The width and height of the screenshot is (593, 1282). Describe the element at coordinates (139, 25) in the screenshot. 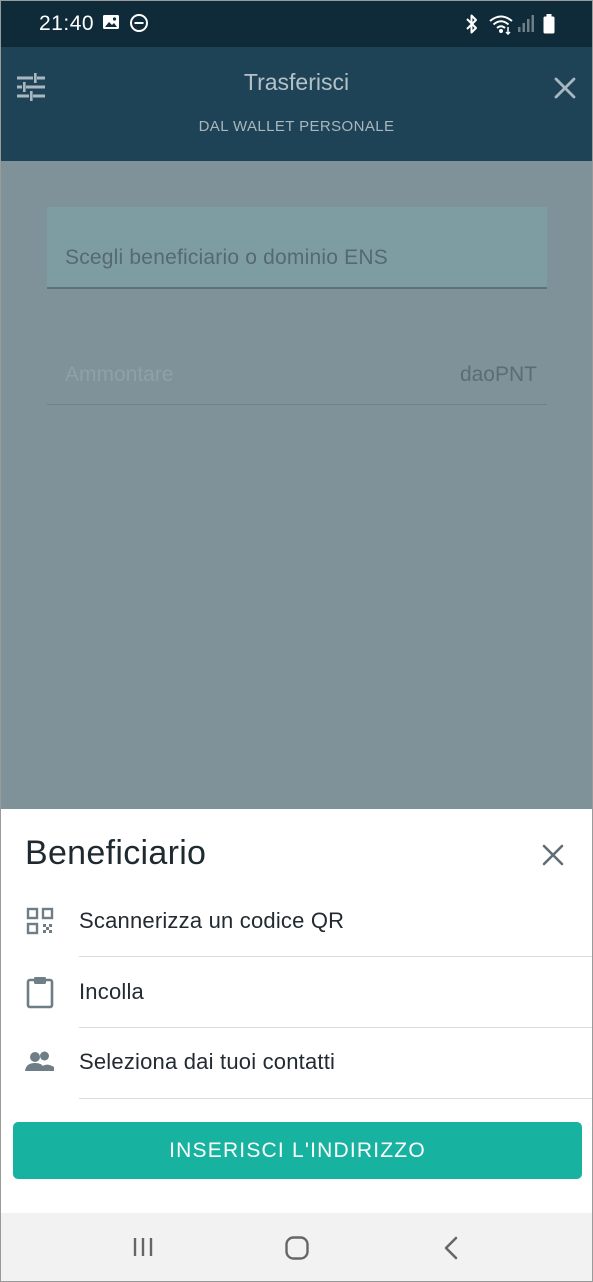

I see `do-not-disturb-icon` at that location.